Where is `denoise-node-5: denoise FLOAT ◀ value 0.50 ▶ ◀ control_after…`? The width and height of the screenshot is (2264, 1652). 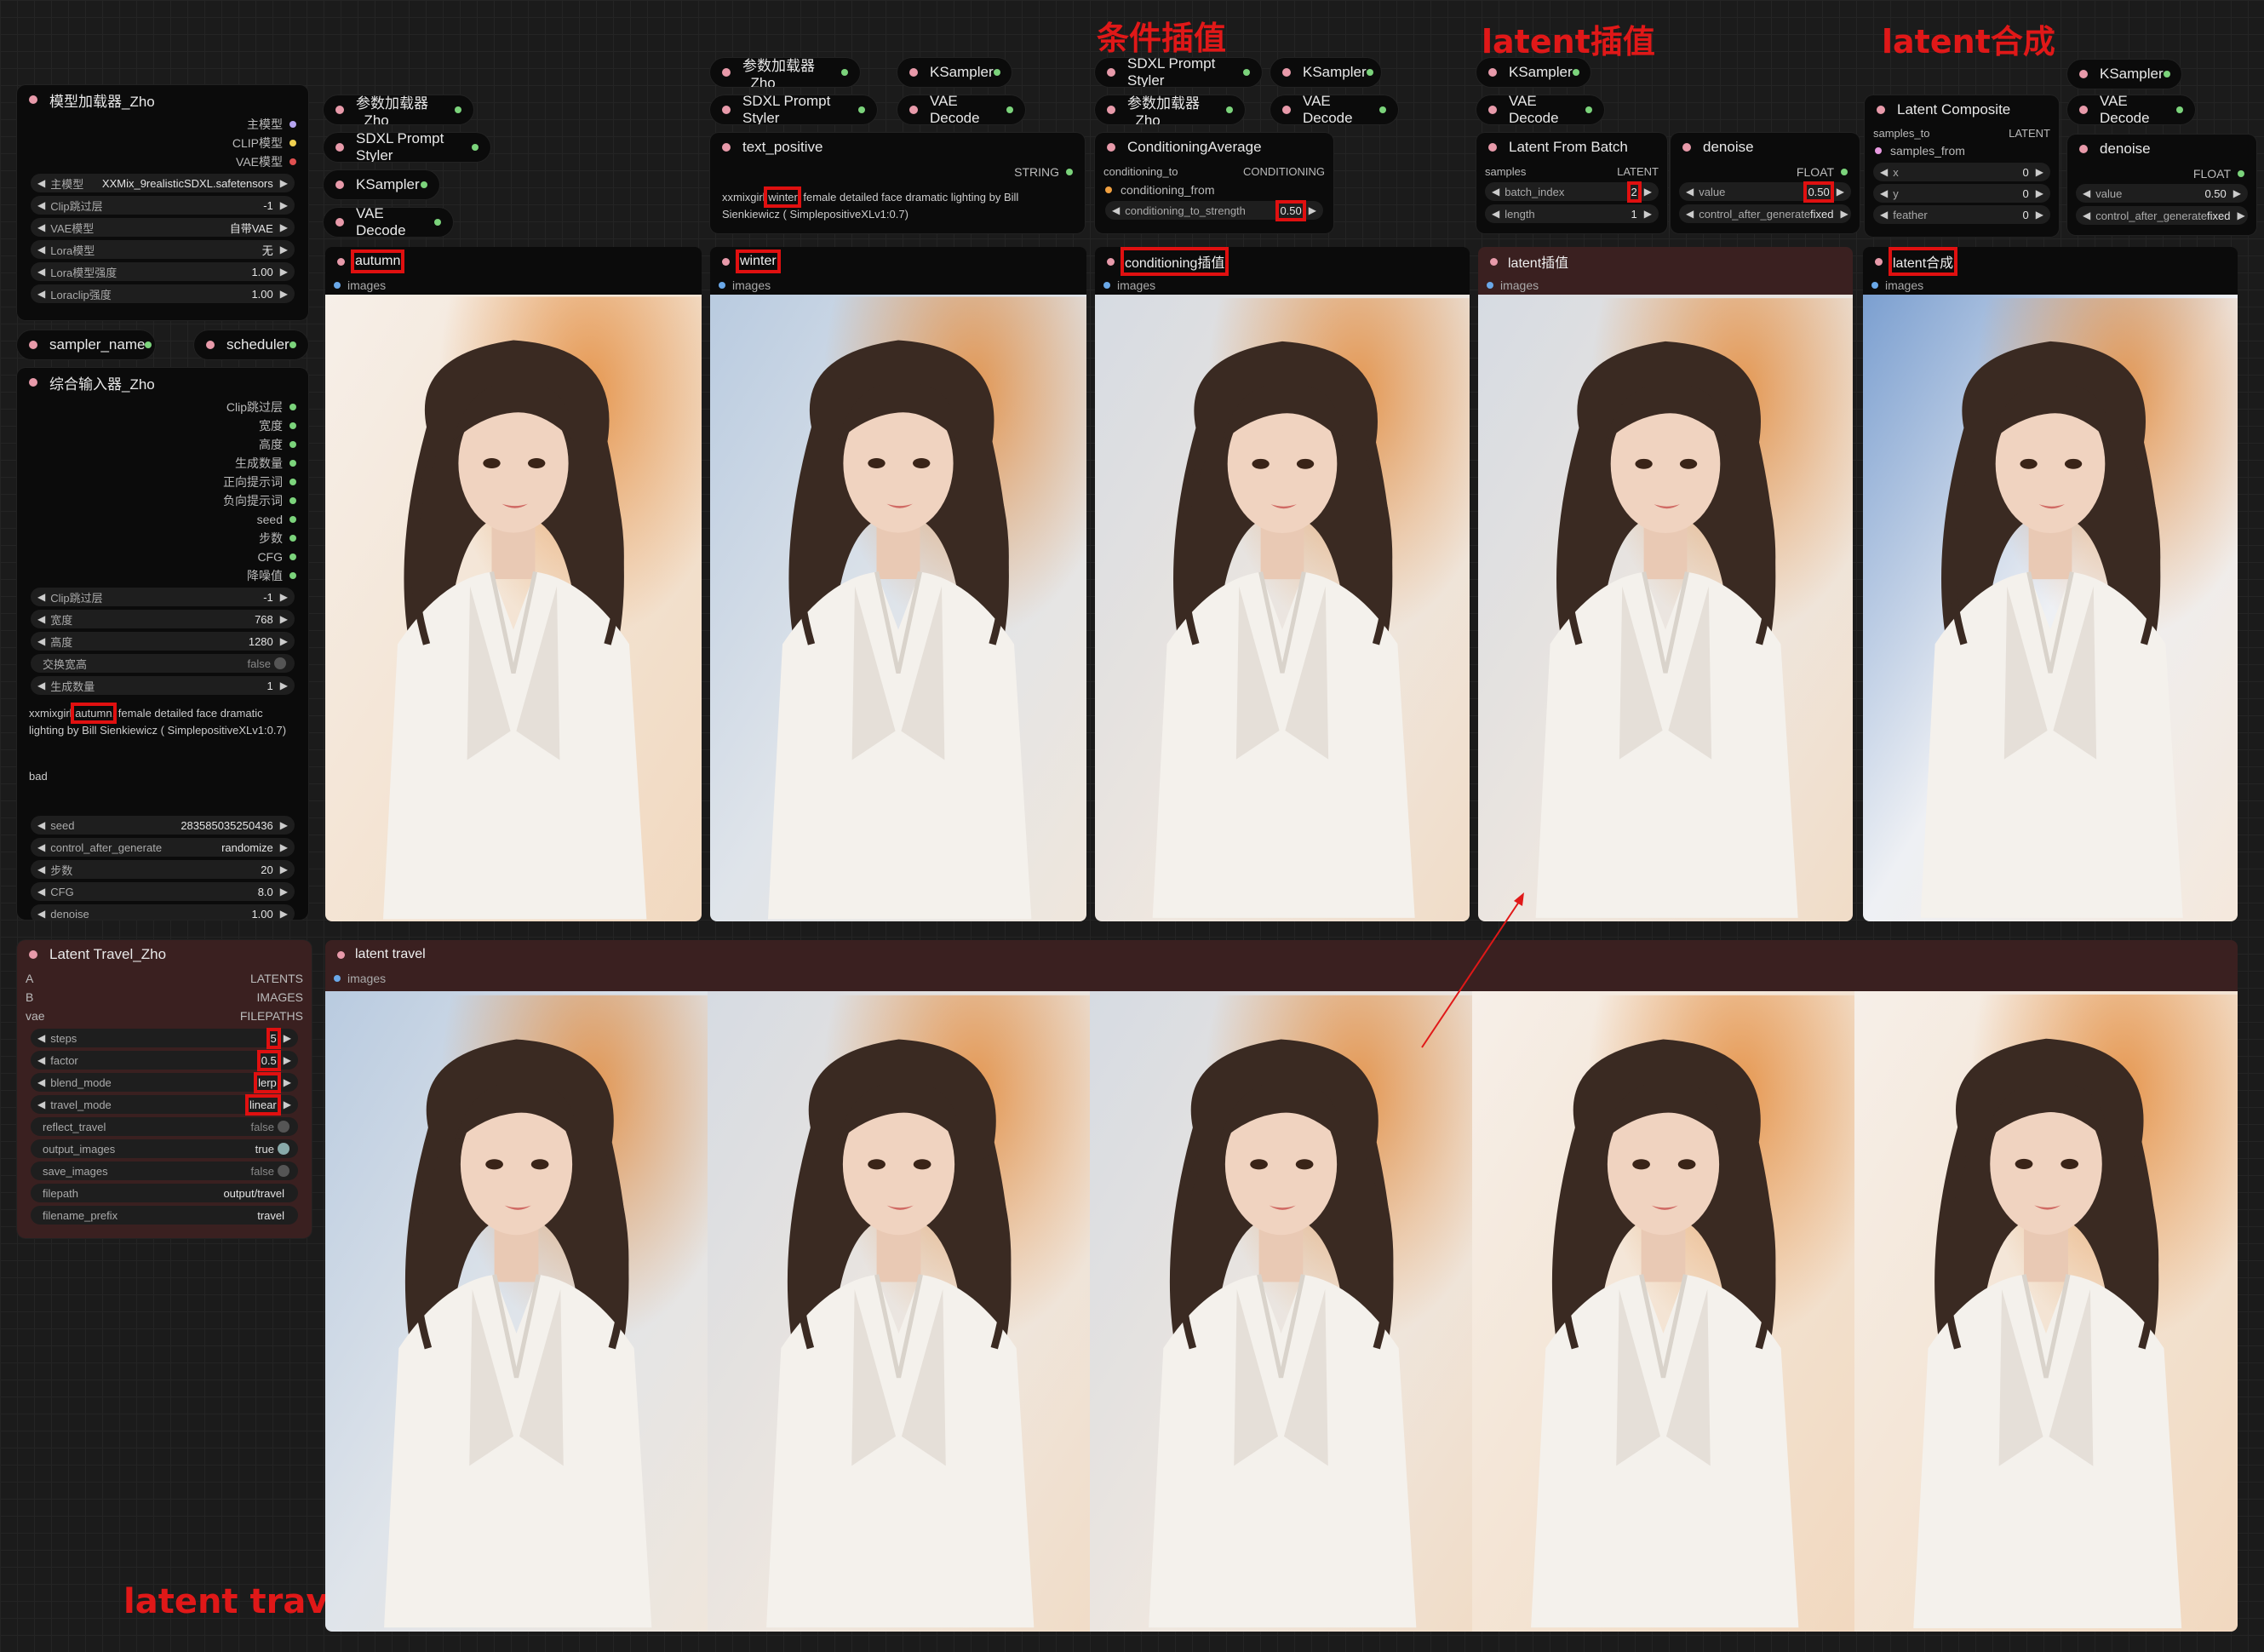 denoise-node-5: denoise FLOAT ◀ value 0.50 ▶ ◀ control_after… is located at coordinates (2161, 185).